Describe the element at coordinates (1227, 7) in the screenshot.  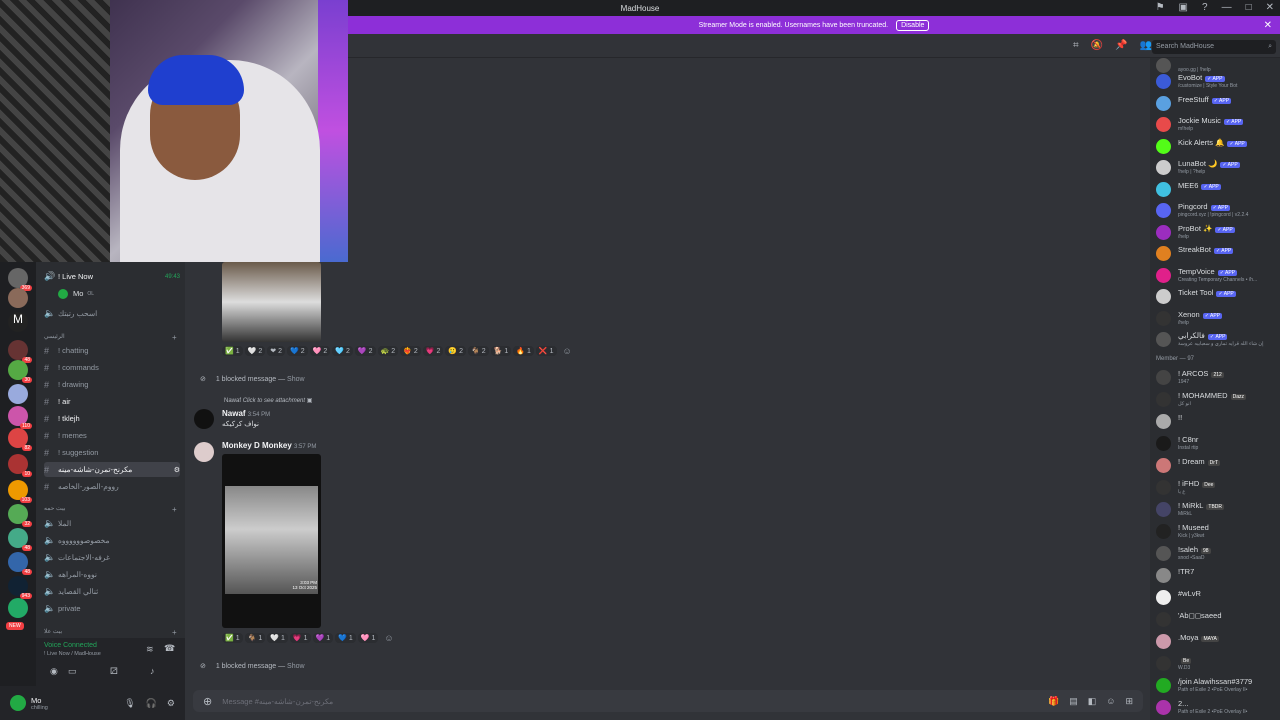
I see `minimize-button: —` at that location.